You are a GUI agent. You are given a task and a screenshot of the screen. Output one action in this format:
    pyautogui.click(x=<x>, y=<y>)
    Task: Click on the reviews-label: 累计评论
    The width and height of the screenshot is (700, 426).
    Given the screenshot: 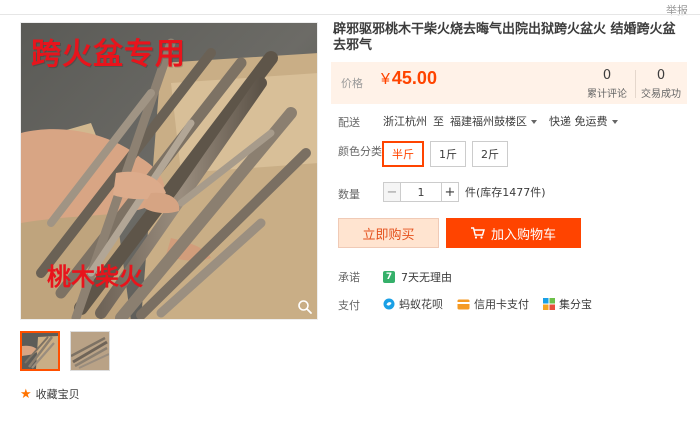 What is the action you would take?
    pyautogui.click(x=607, y=94)
    